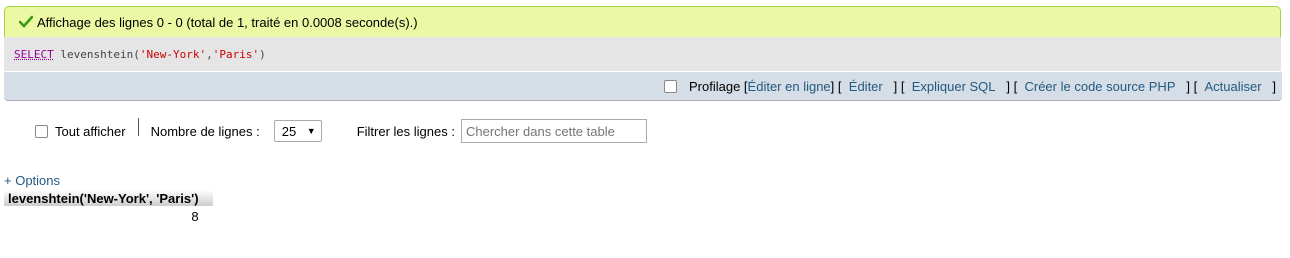 The width and height of the screenshot is (1290, 258). I want to click on sql-function: levenshtein(, so click(100, 54).